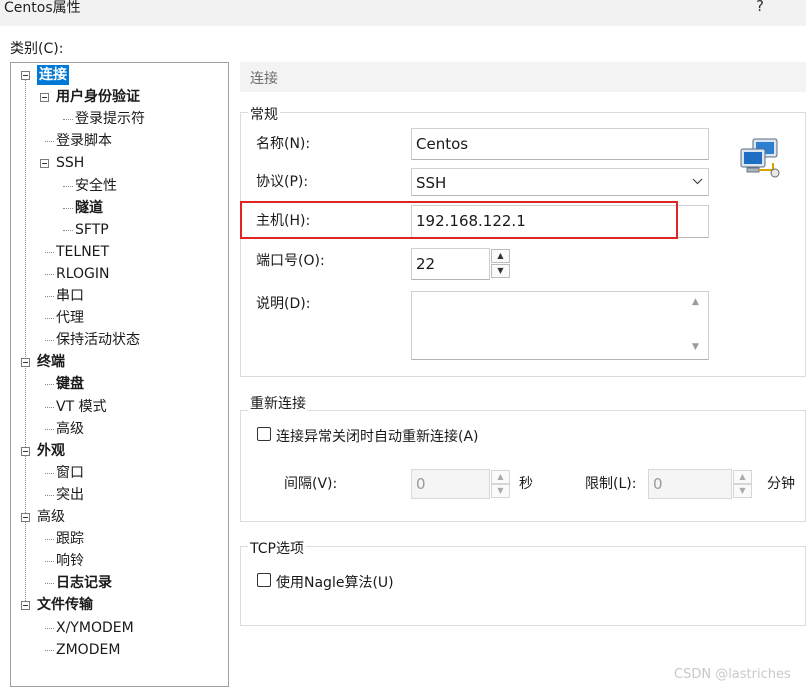 The height and width of the screenshot is (691, 806). I want to click on tree-item: ZMODEM, so click(88, 650).